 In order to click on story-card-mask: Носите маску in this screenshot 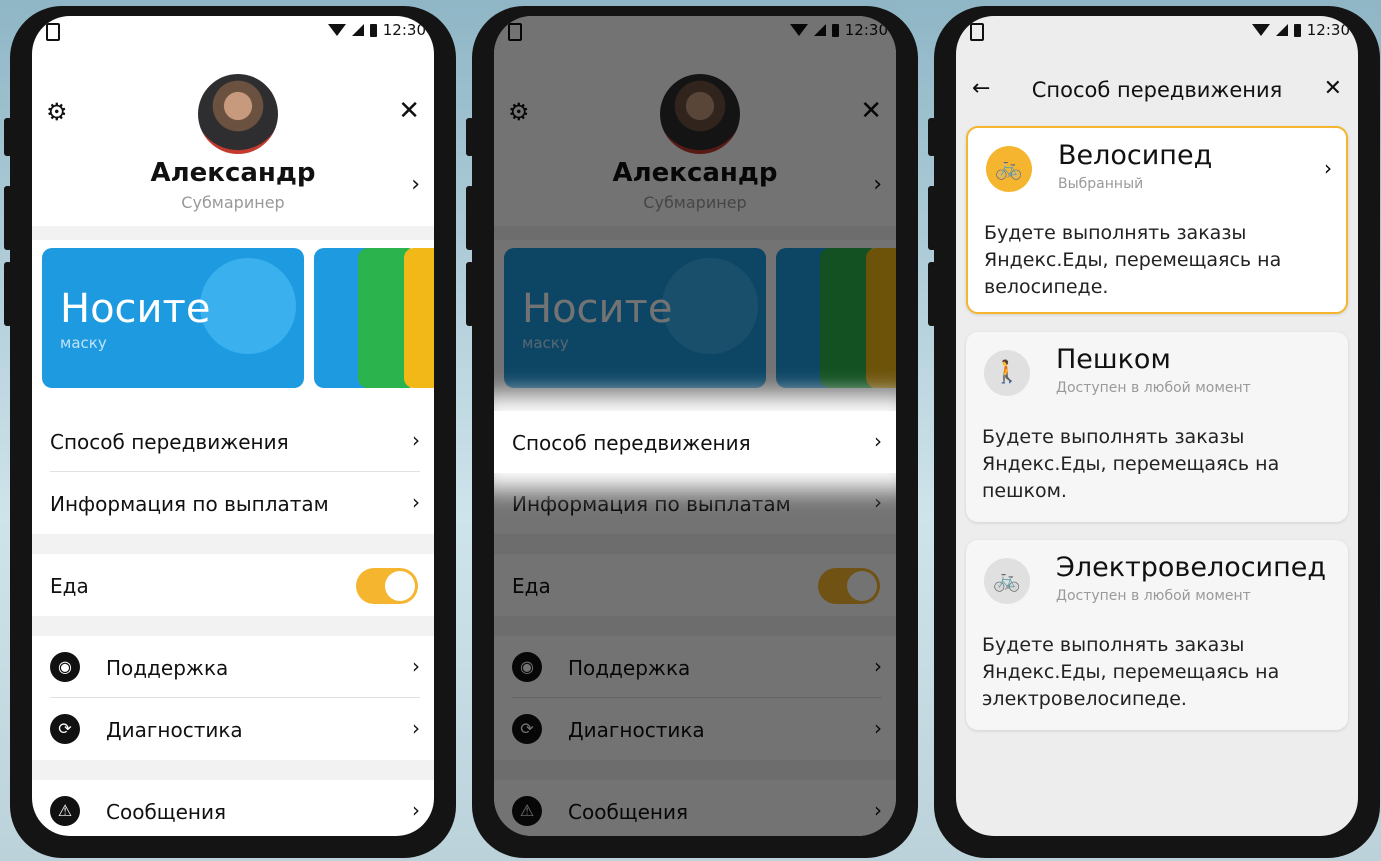, I will do `click(173, 318)`.